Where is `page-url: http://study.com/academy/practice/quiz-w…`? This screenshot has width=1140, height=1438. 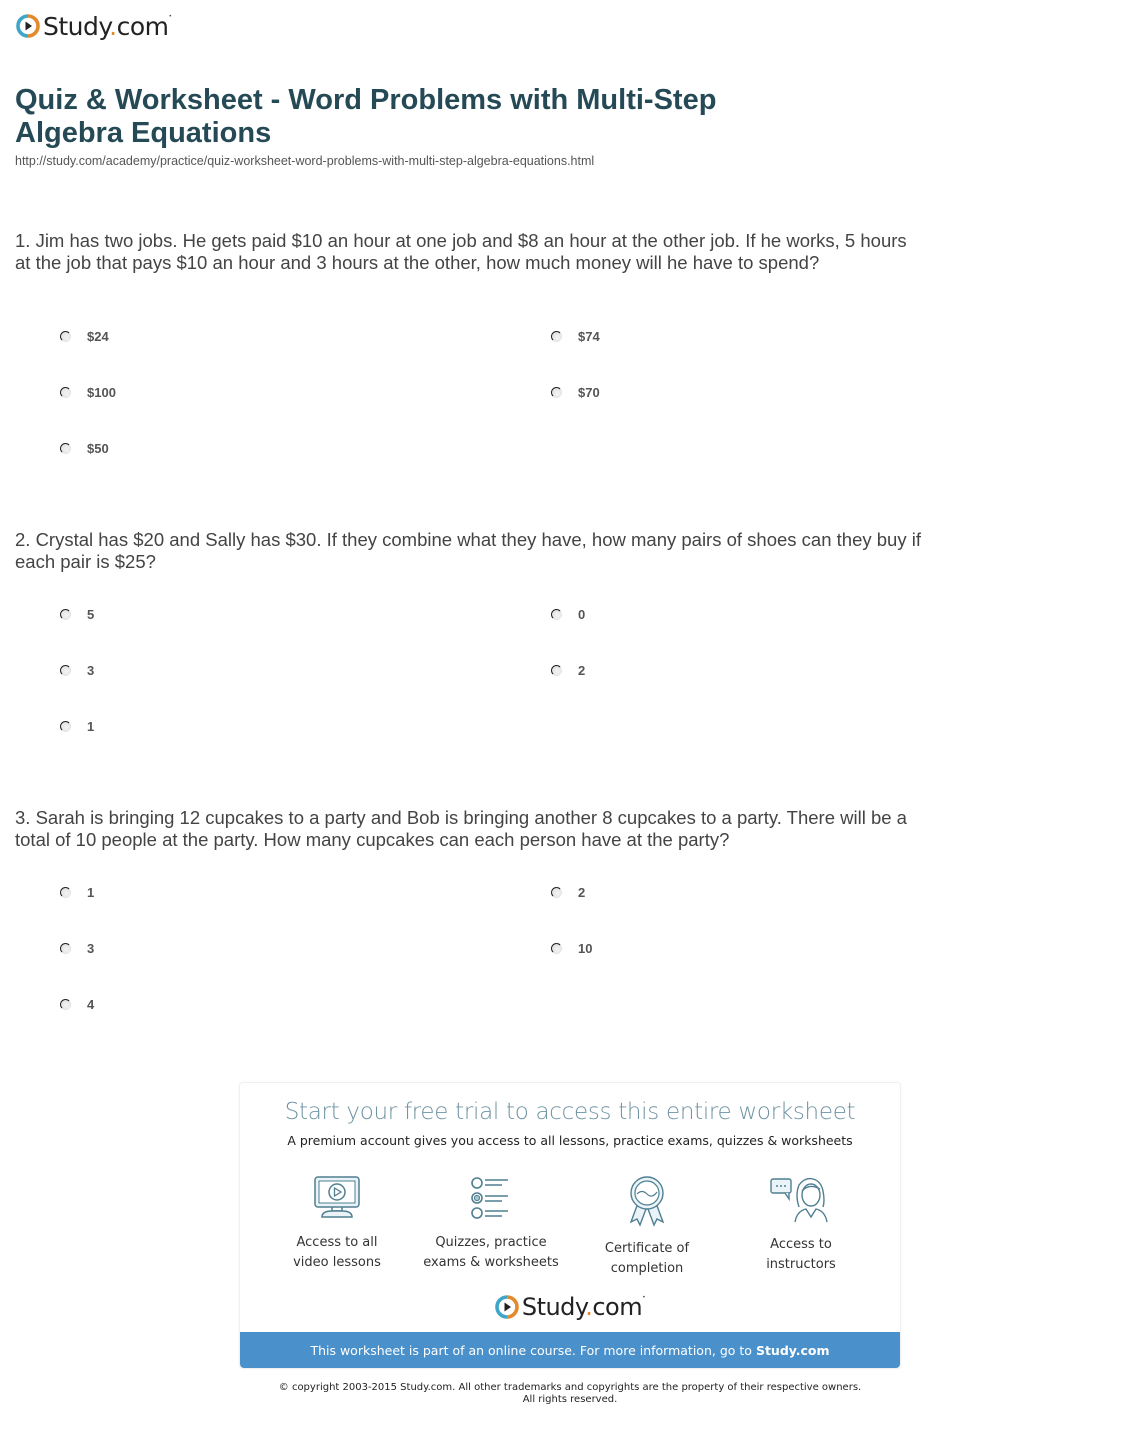
page-url: http://study.com/academy/practice/quiz-w… is located at coordinates (304, 161).